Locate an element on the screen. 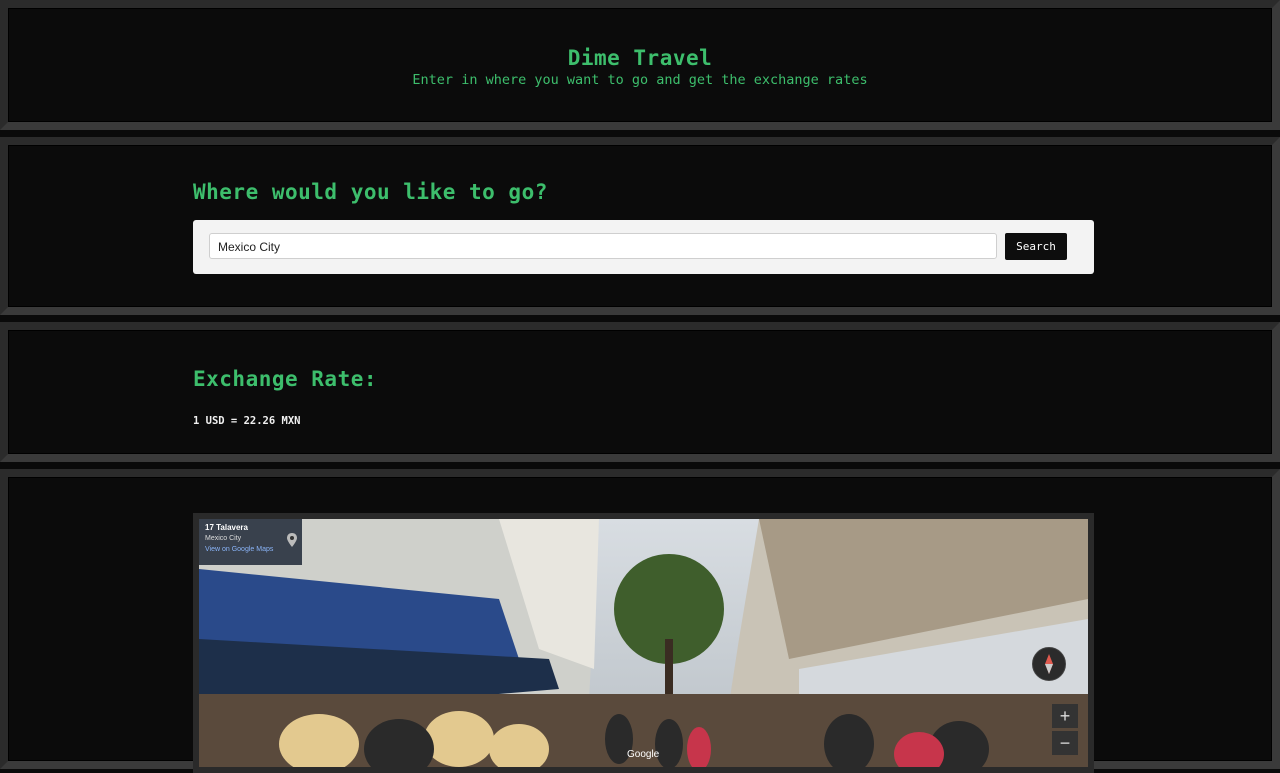  map-pin-icon is located at coordinates (292, 540).